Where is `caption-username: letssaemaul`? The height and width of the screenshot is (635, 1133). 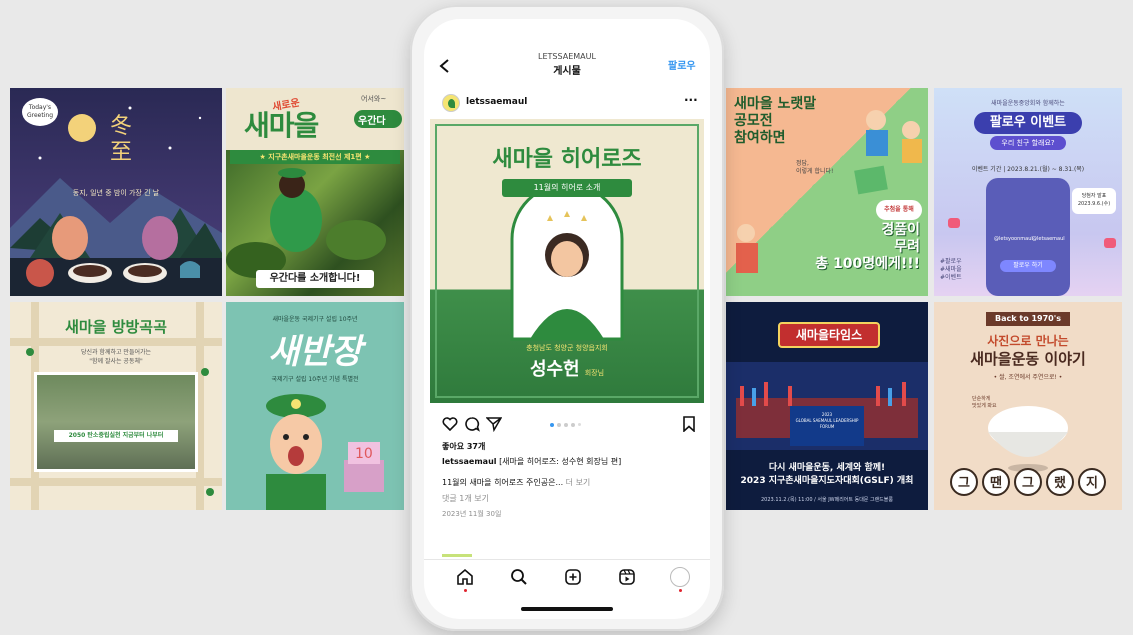
caption-username: letssaemaul is located at coordinates (469, 461).